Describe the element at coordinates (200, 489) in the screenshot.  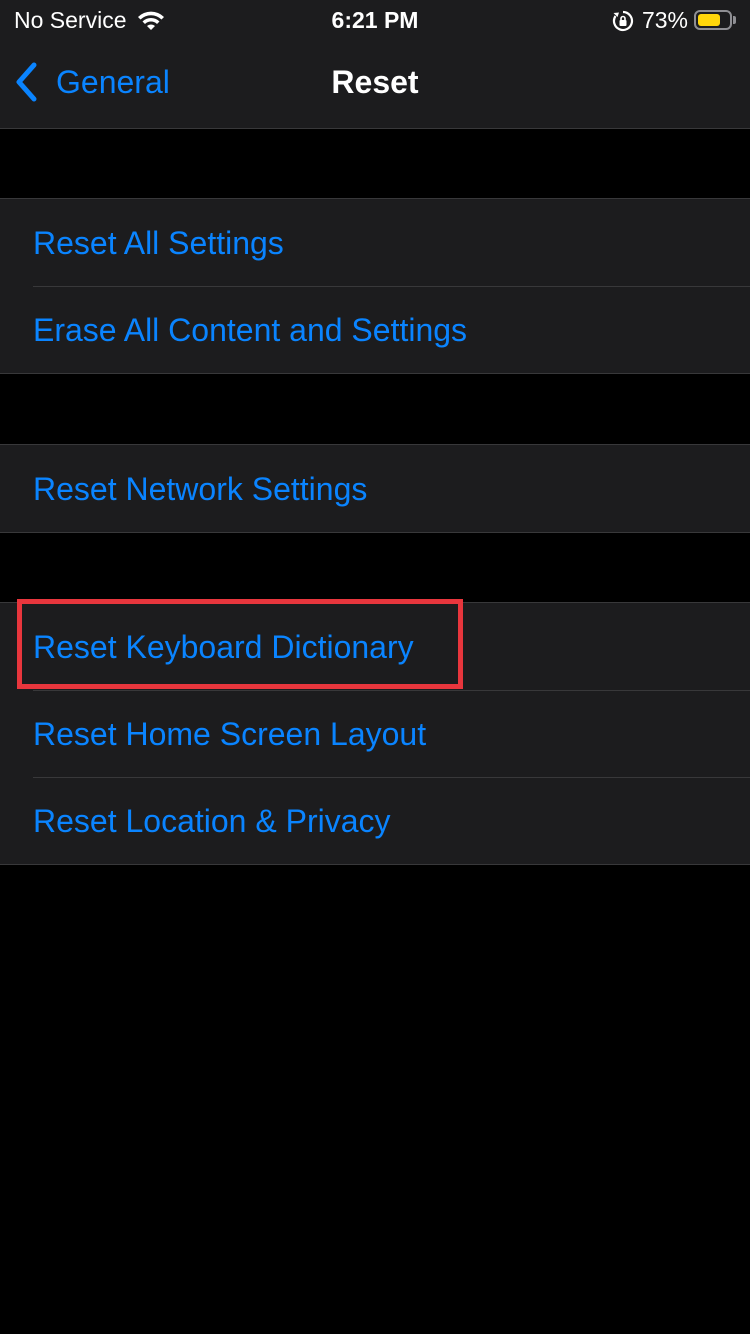
I see `cell-label: Reset Network Settings` at that location.